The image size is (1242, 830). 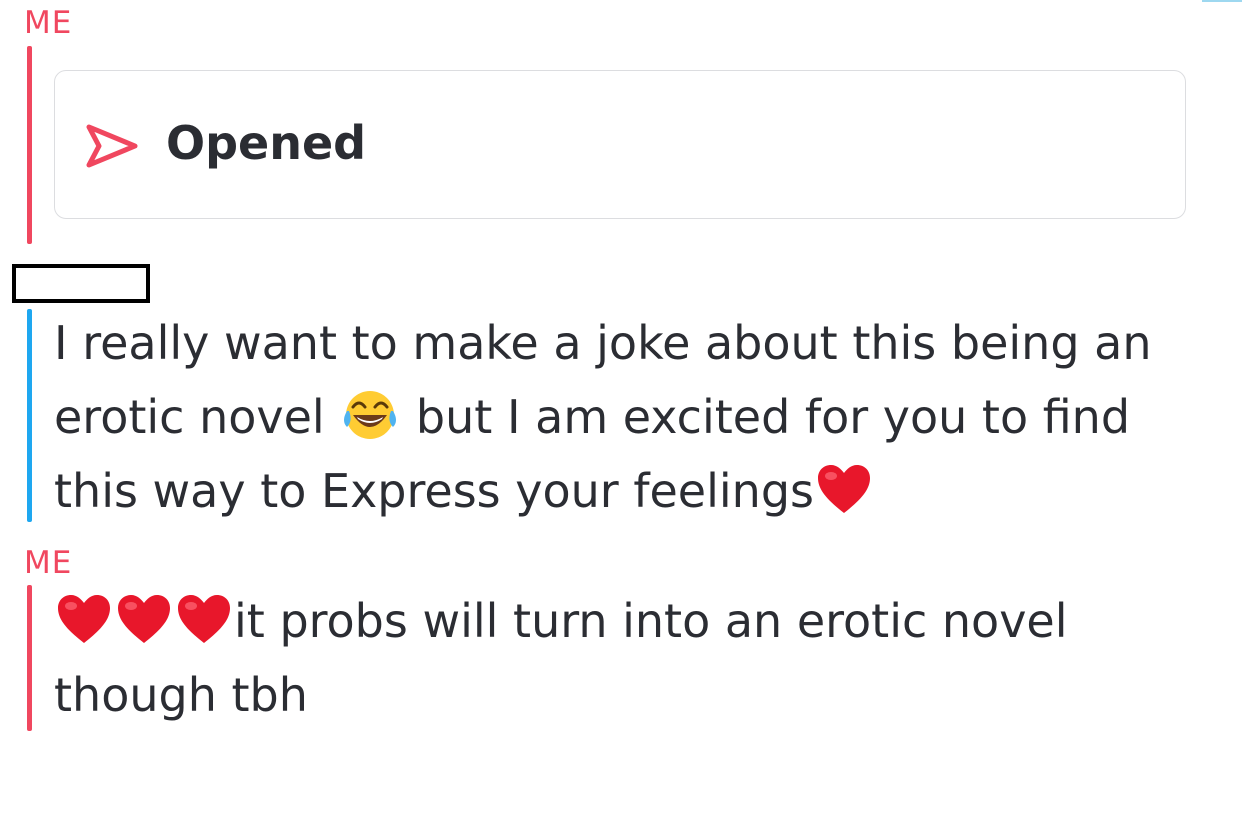 What do you see at coordinates (29, 415) in the screenshot?
I see `friend-message-bar` at bounding box center [29, 415].